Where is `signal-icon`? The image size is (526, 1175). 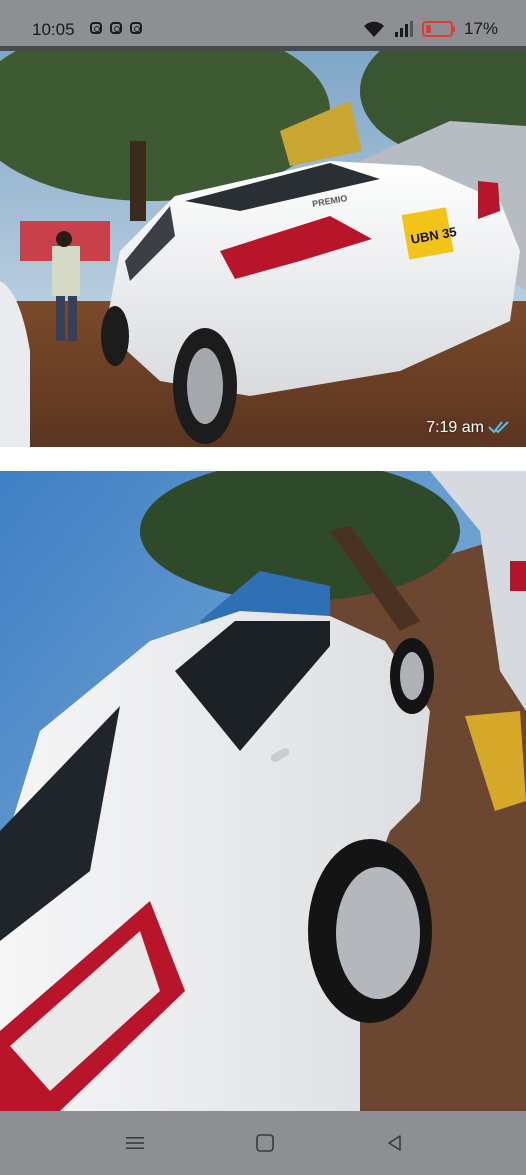 signal-icon is located at coordinates (403, 29).